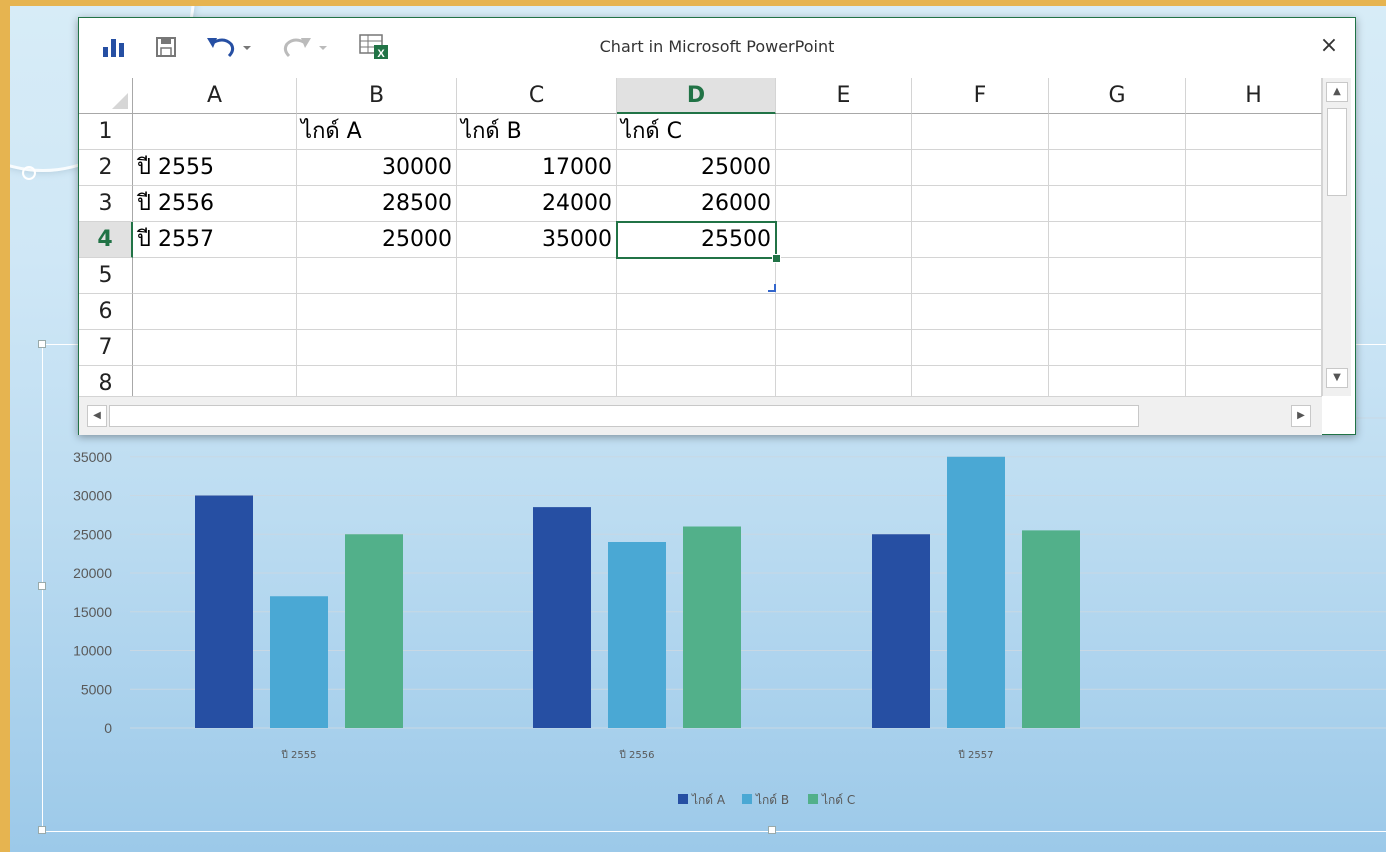  Describe the element at coordinates (1337, 378) in the screenshot. I see `scroll-down-icon: ▼` at that location.